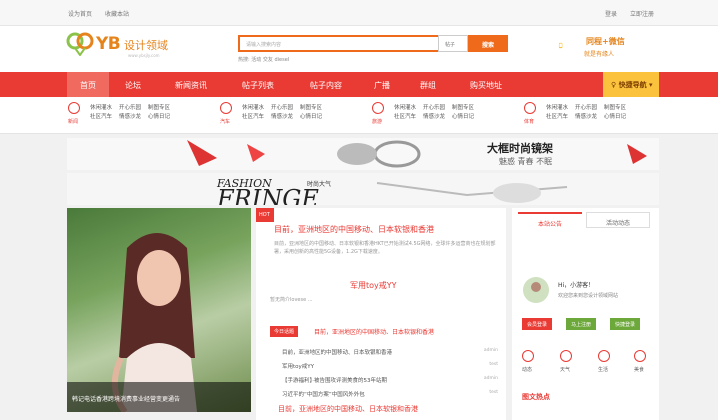 The width and height of the screenshot is (718, 420). I want to click on nav-forum: 论坛, so click(133, 84).